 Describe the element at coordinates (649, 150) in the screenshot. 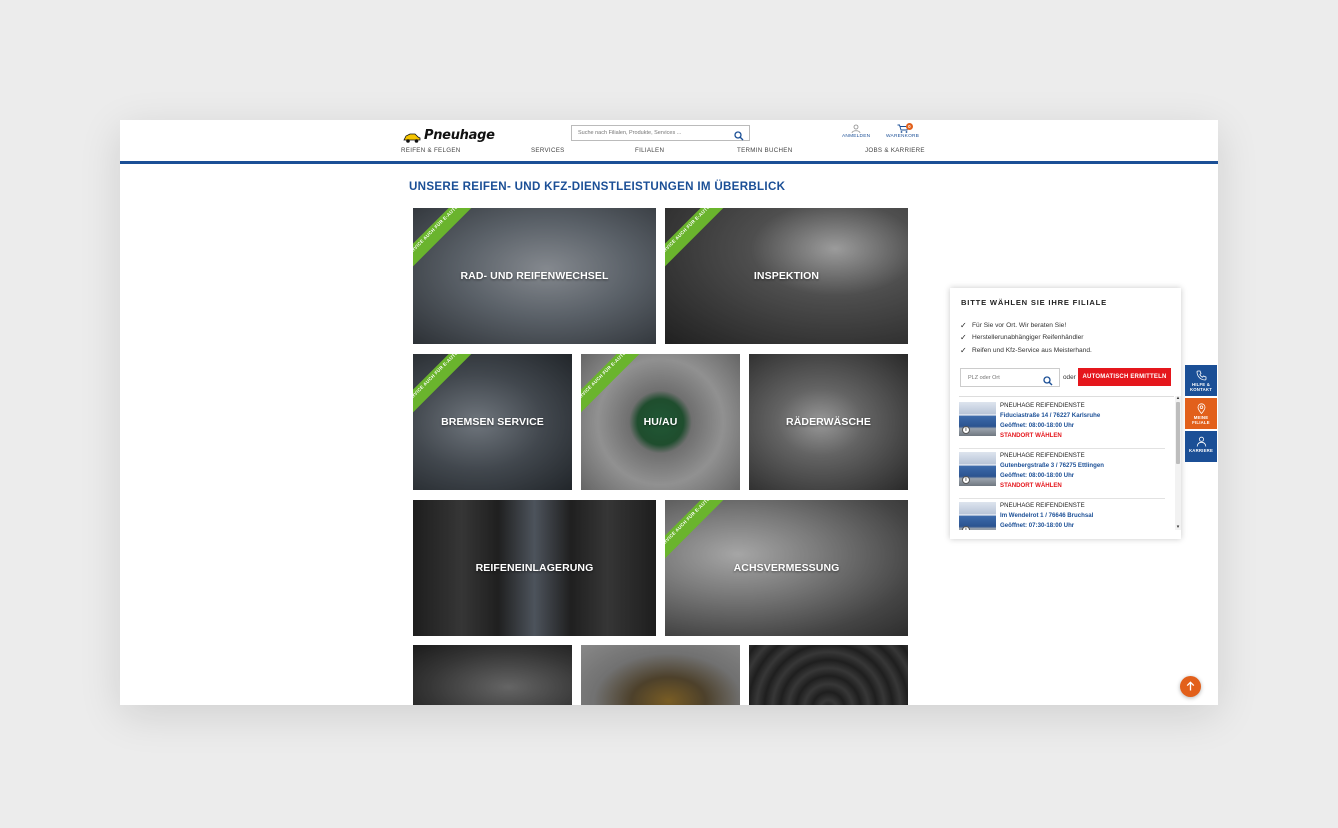

I see `nav-filialen: FILIALEN` at that location.